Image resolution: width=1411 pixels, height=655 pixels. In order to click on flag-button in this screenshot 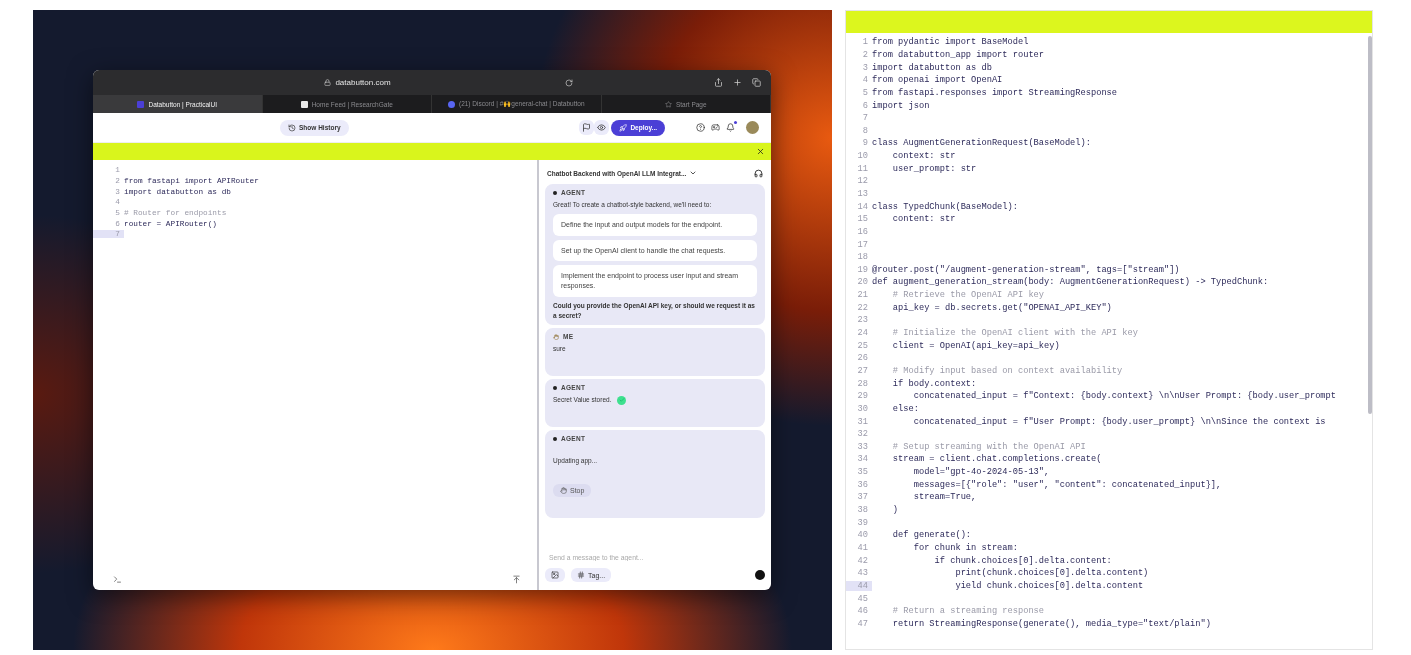, I will do `click(587, 127)`.